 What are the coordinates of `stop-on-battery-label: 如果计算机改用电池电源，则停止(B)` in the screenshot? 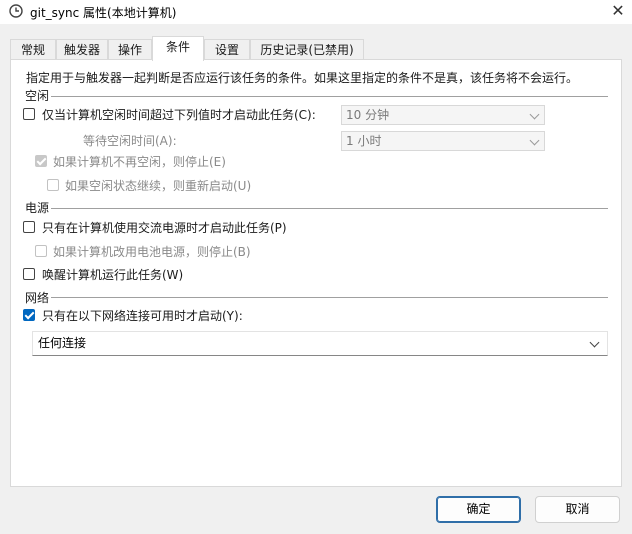 It's located at (152, 252).